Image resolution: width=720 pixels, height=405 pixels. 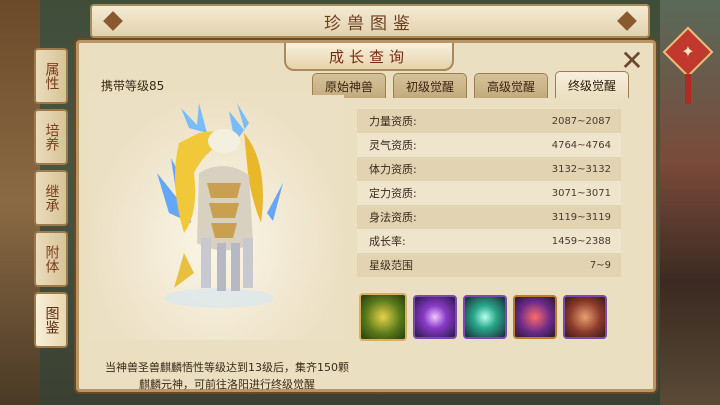 I want to click on side-tab-label: 附体, so click(x=51, y=259).